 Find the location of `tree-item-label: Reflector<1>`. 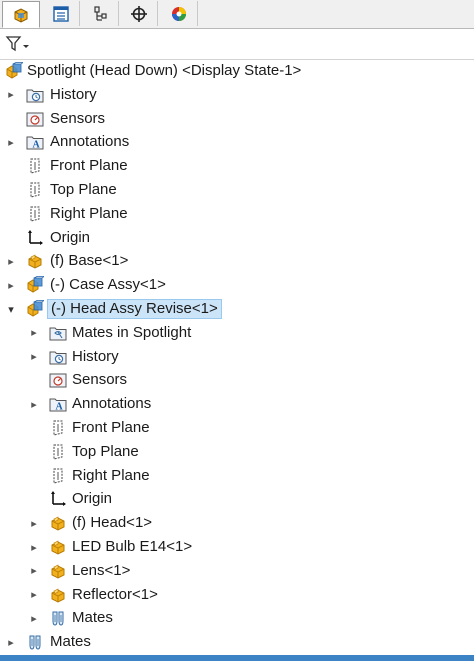

tree-item-label: Reflector<1> is located at coordinates (115, 594).